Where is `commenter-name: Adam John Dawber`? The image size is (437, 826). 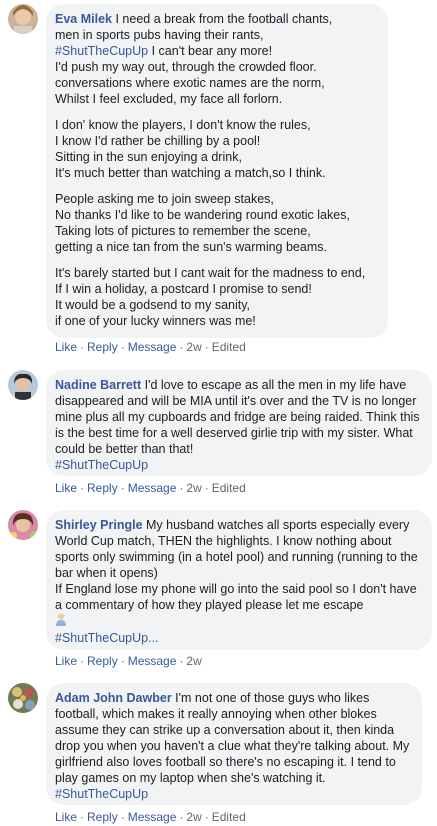 commenter-name: Adam John Dawber is located at coordinates (113, 698).